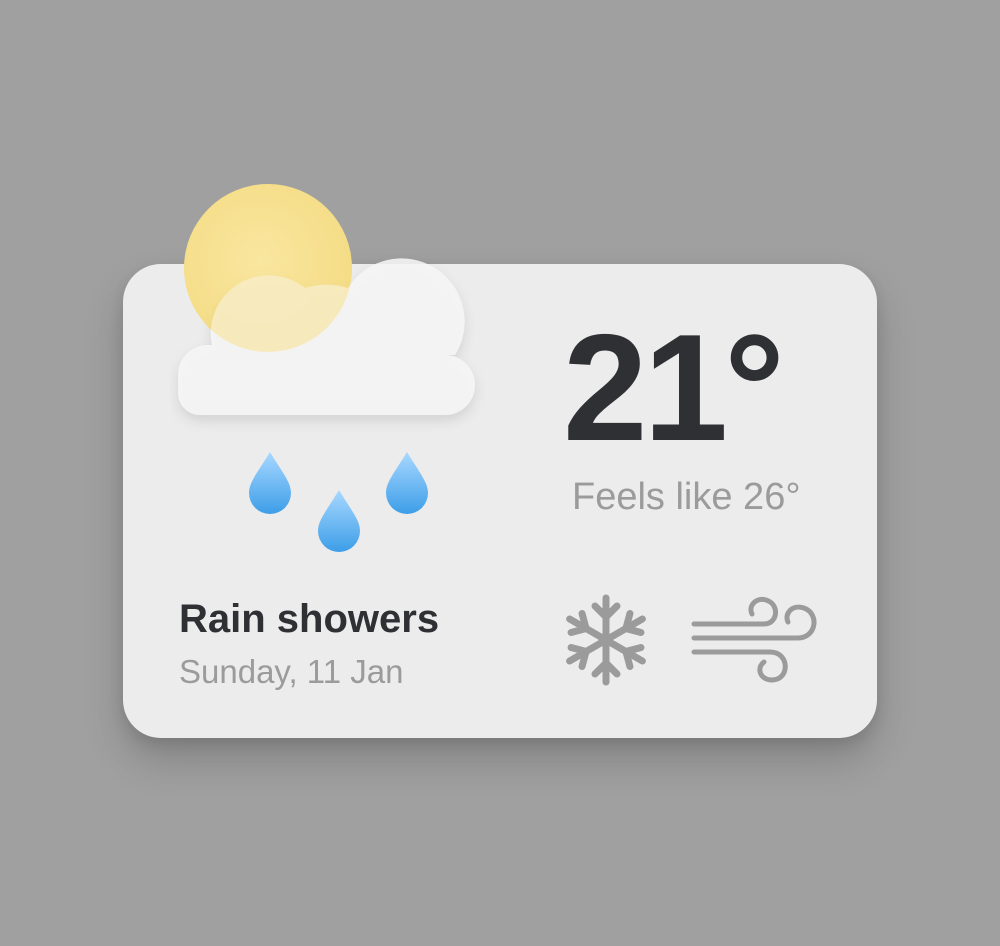 This screenshot has height=946, width=1000. Describe the element at coordinates (686, 497) in the screenshot. I see `feels-like: Feels like 26°` at that location.